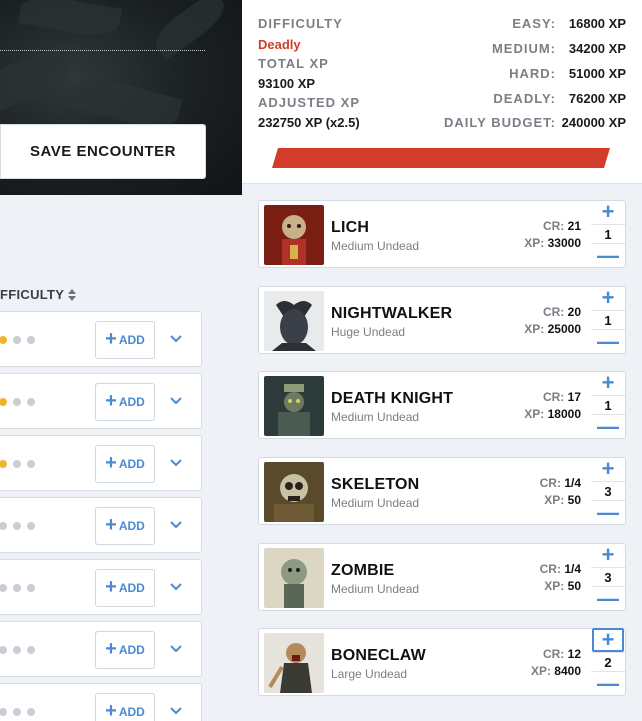 The width and height of the screenshot is (642, 721). Describe the element at coordinates (350, 227) in the screenshot. I see `monster-name: LICH` at that location.